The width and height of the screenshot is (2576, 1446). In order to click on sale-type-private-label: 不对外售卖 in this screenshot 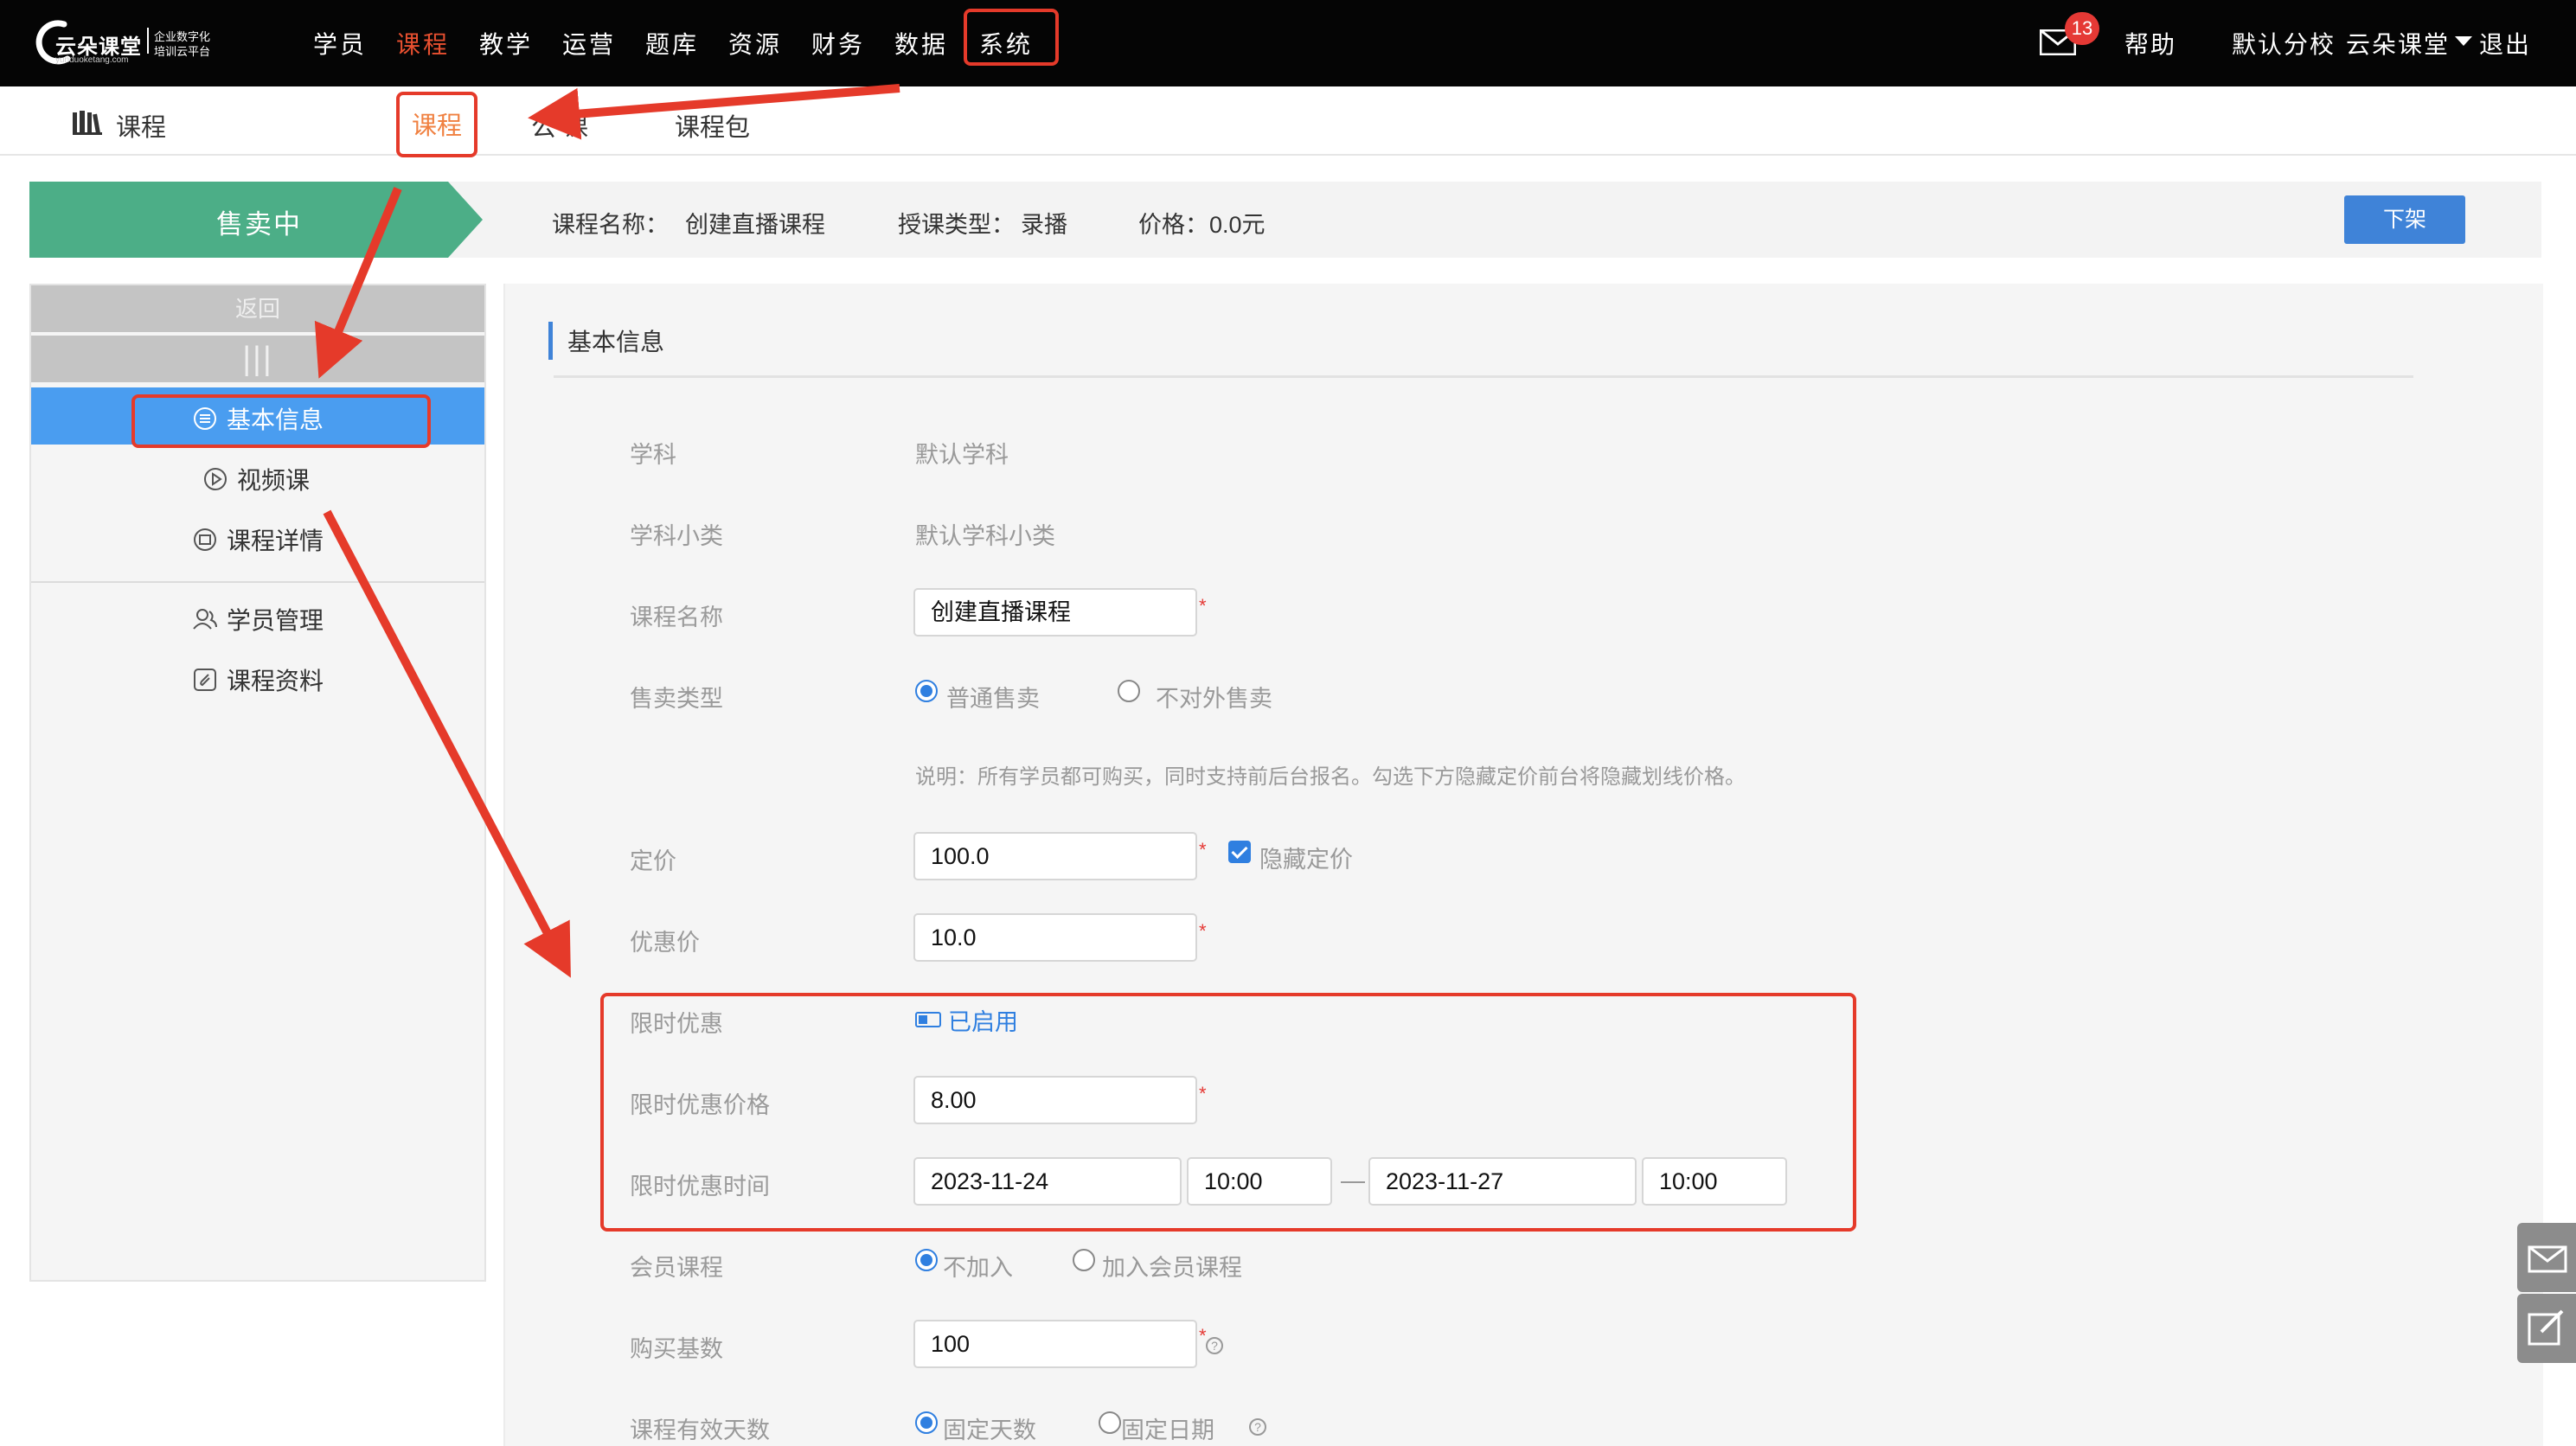, I will do `click(1214, 697)`.